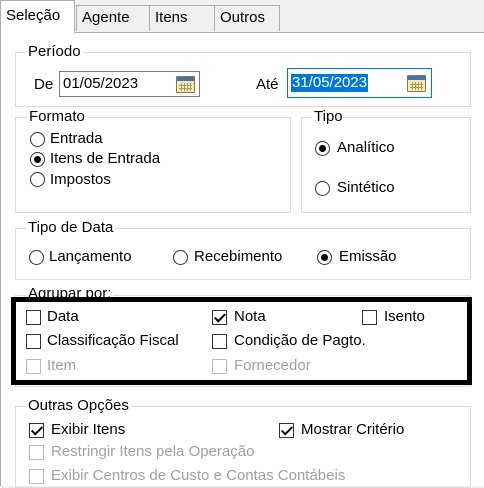  I want to click on date-from-field: 01/05/2023, so click(129, 84).